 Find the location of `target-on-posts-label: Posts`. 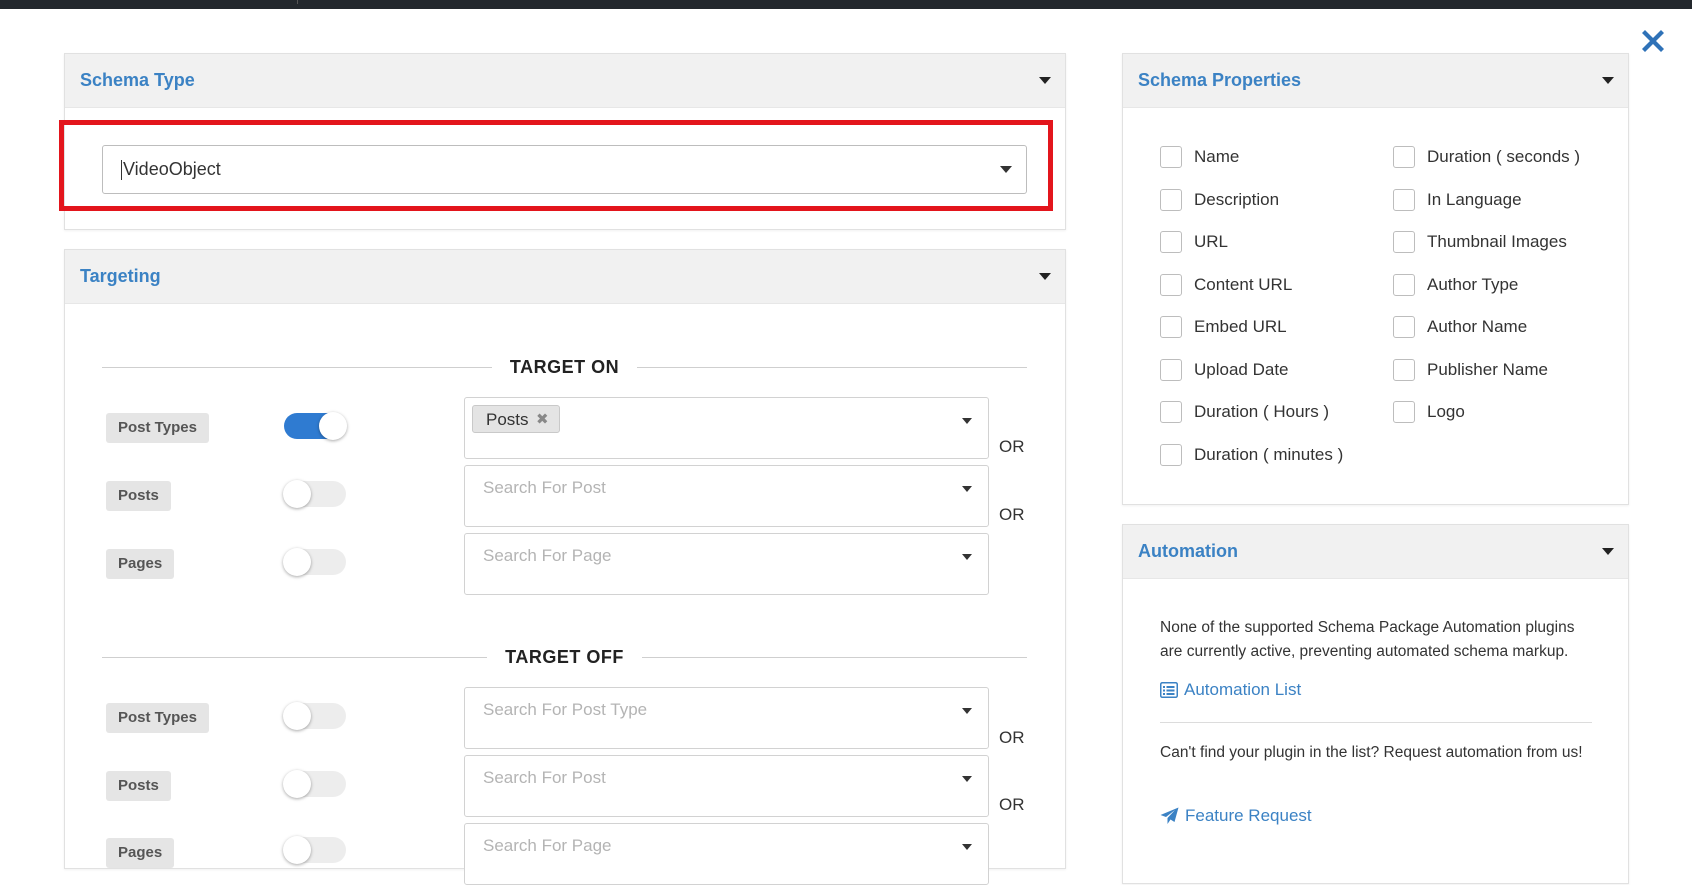

target-on-posts-label: Posts is located at coordinates (138, 496).